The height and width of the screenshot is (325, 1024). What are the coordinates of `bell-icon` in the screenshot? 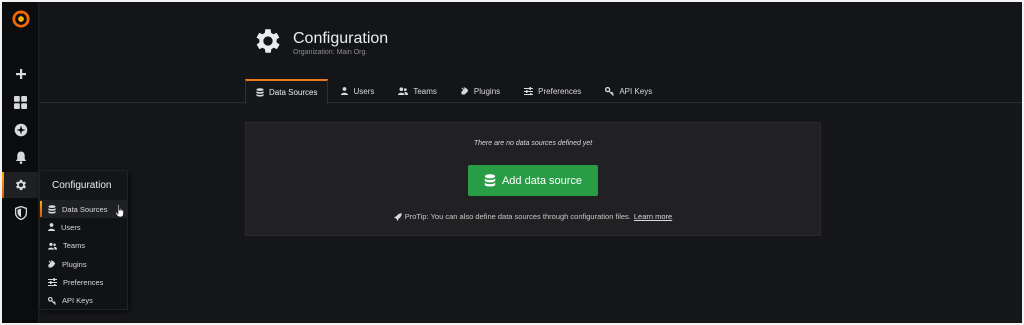 It's located at (20, 157).